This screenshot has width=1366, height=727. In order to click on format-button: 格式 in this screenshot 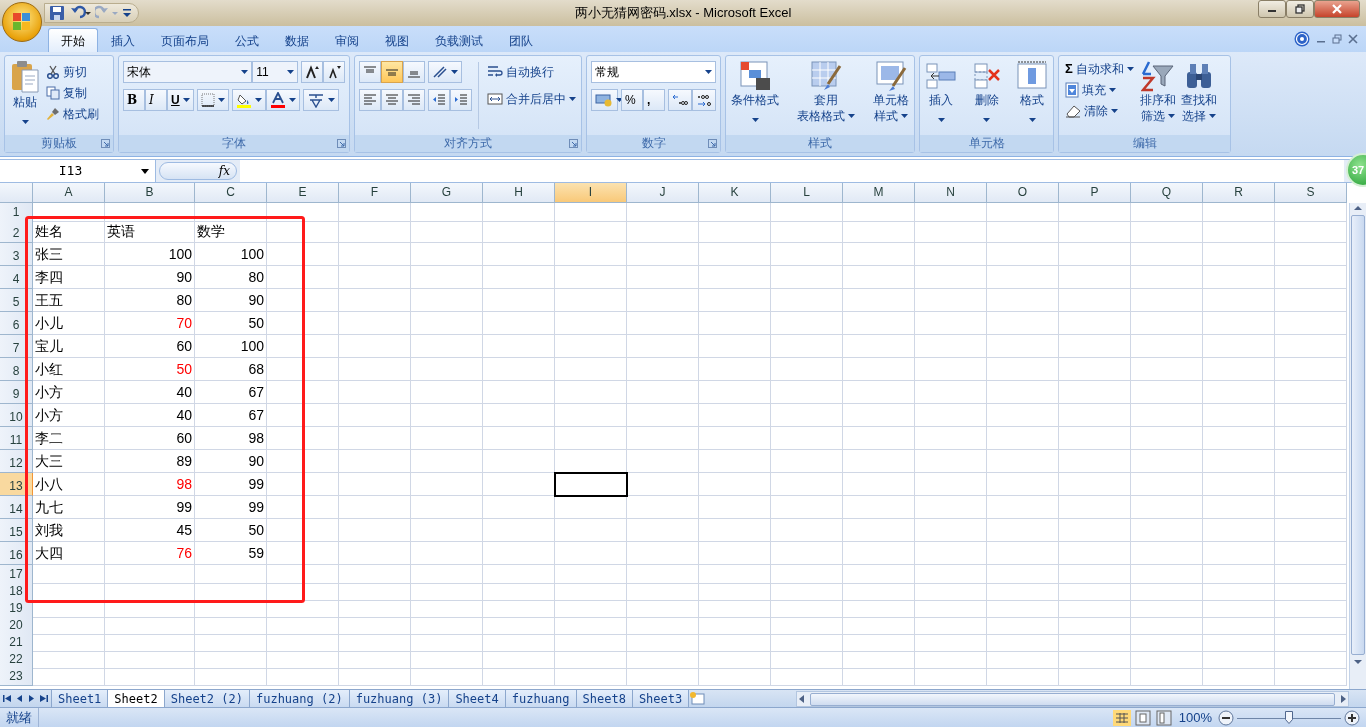, I will do `click(1032, 95)`.